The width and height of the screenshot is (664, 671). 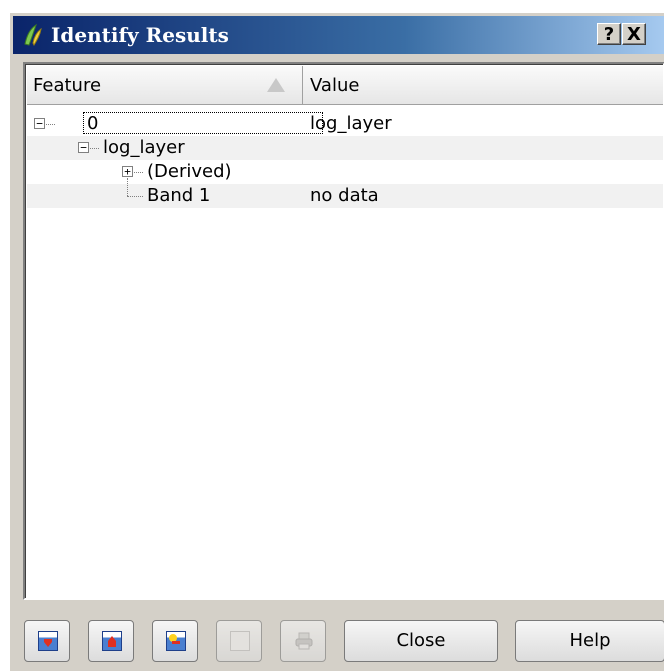 What do you see at coordinates (345, 148) in the screenshot?
I see `tree-row-layer: − log_layer` at bounding box center [345, 148].